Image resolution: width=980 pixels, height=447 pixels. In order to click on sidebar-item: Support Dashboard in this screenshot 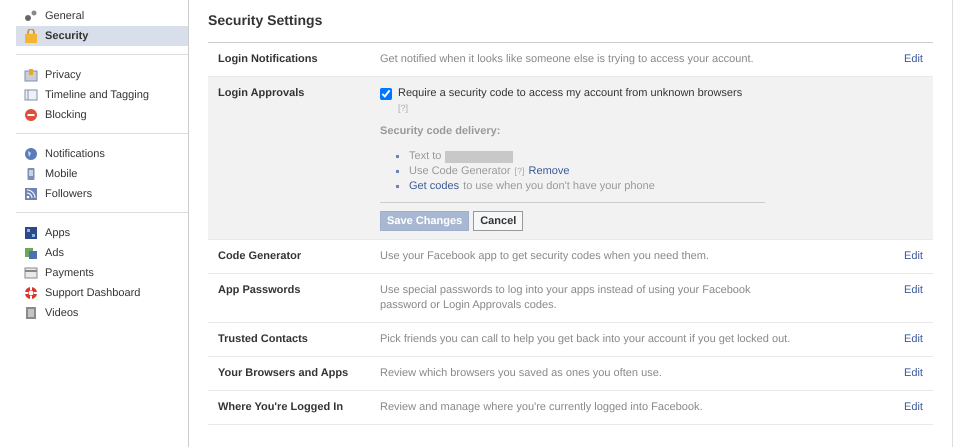, I will do `click(102, 293)`.